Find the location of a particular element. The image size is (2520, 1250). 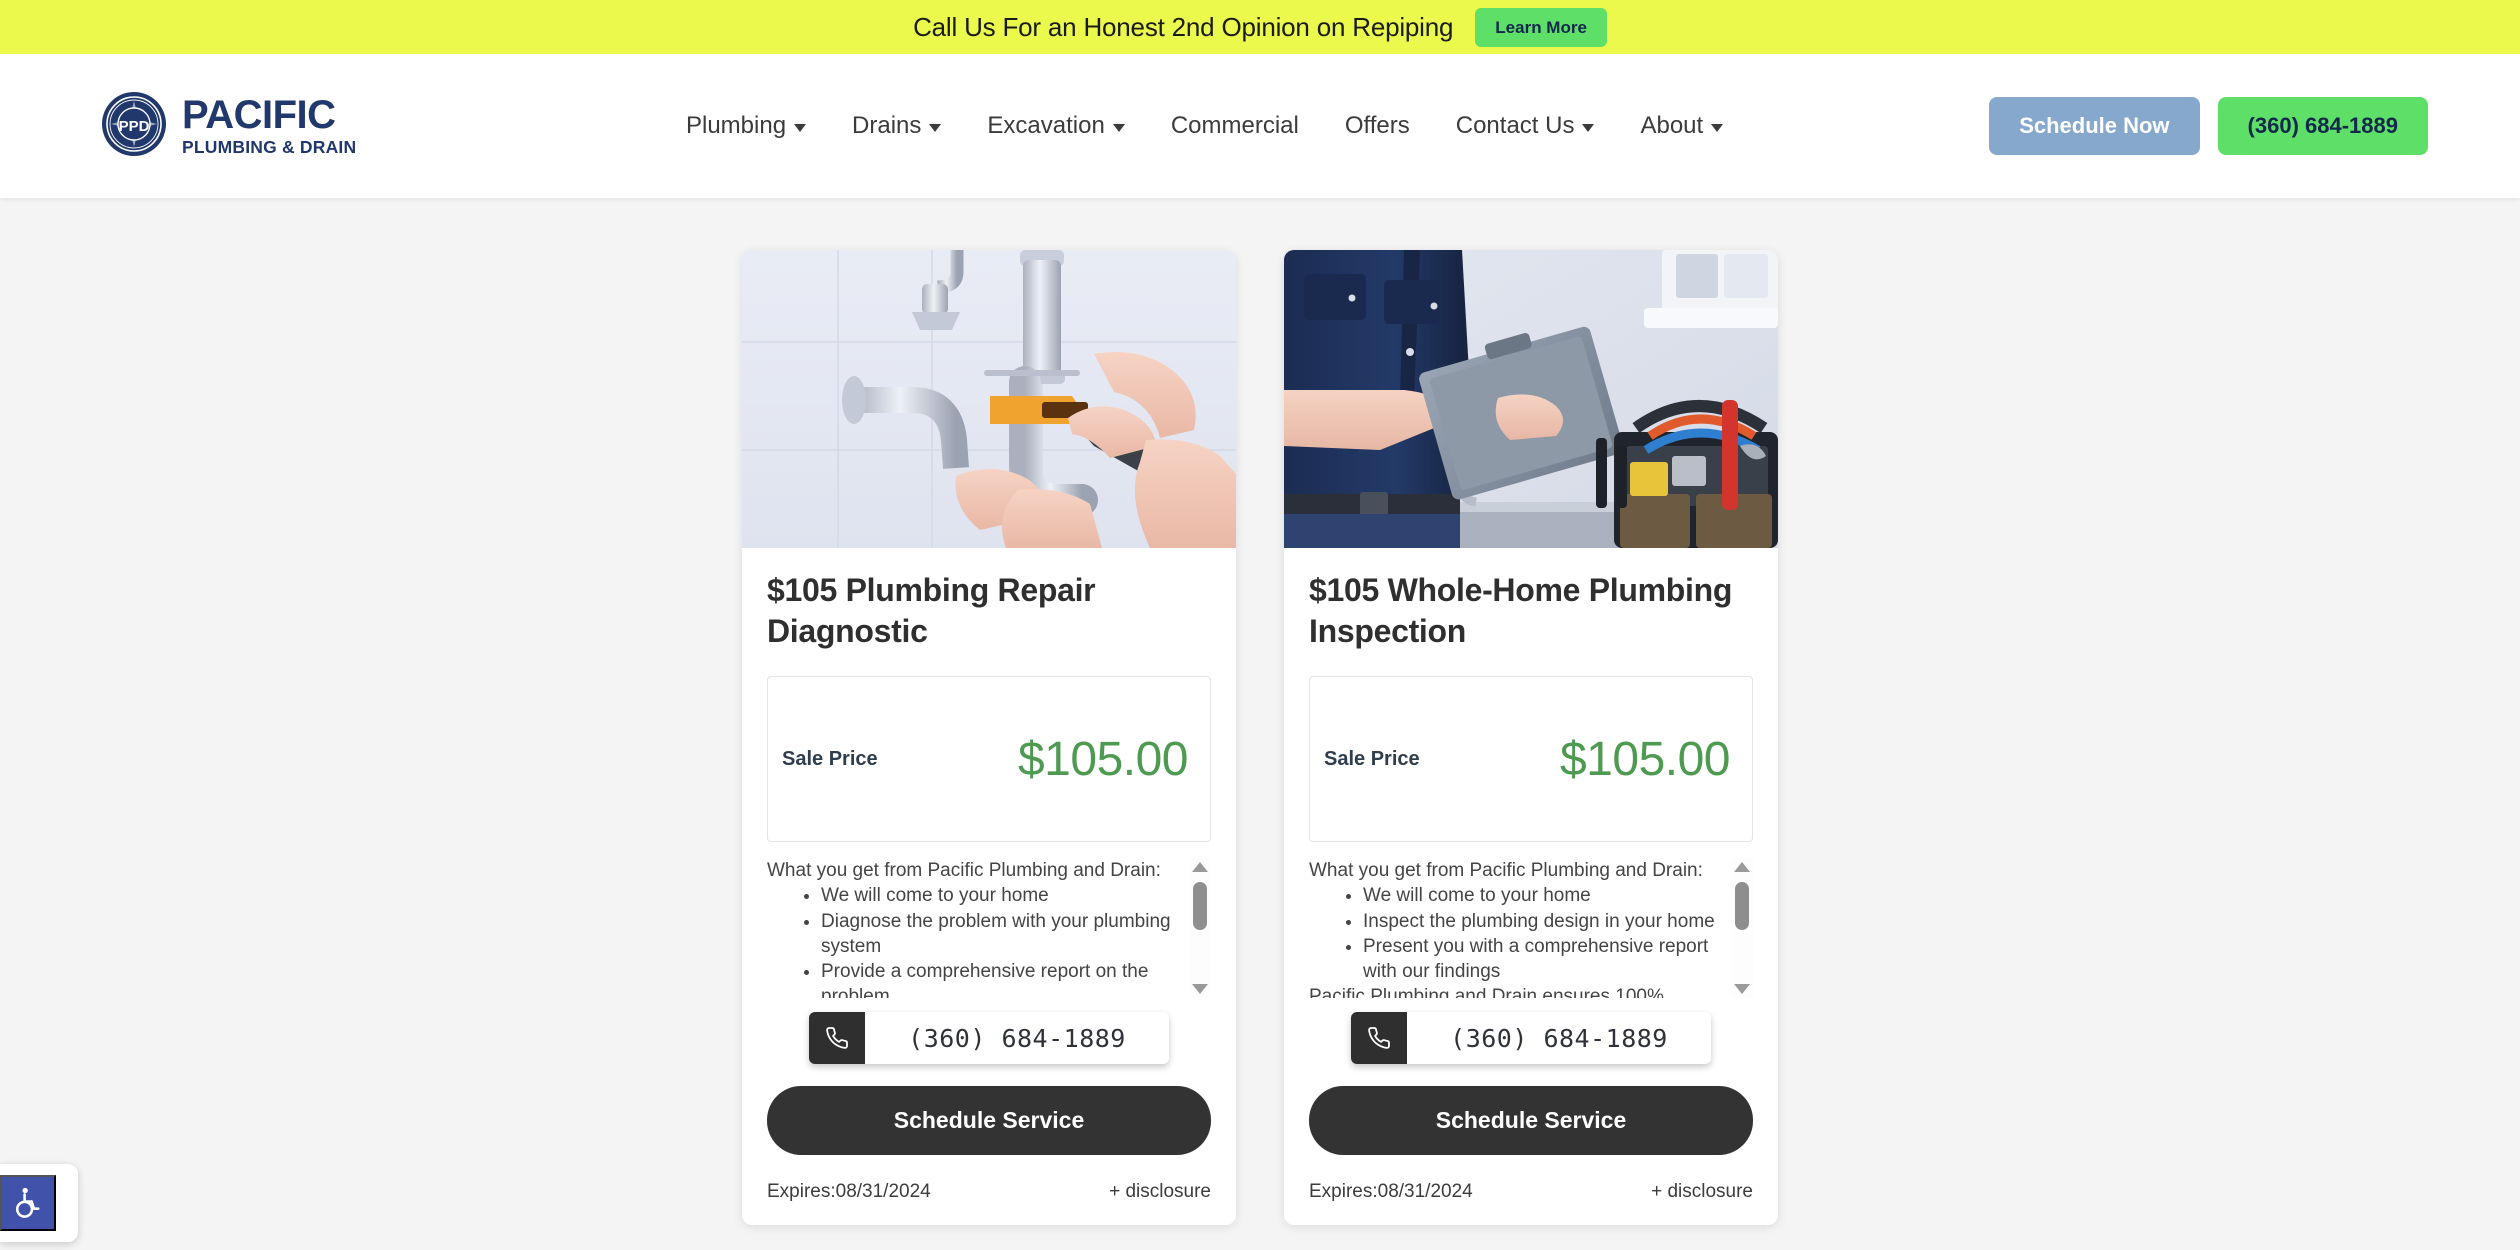

svg-text: PPD is located at coordinates (134, 126).